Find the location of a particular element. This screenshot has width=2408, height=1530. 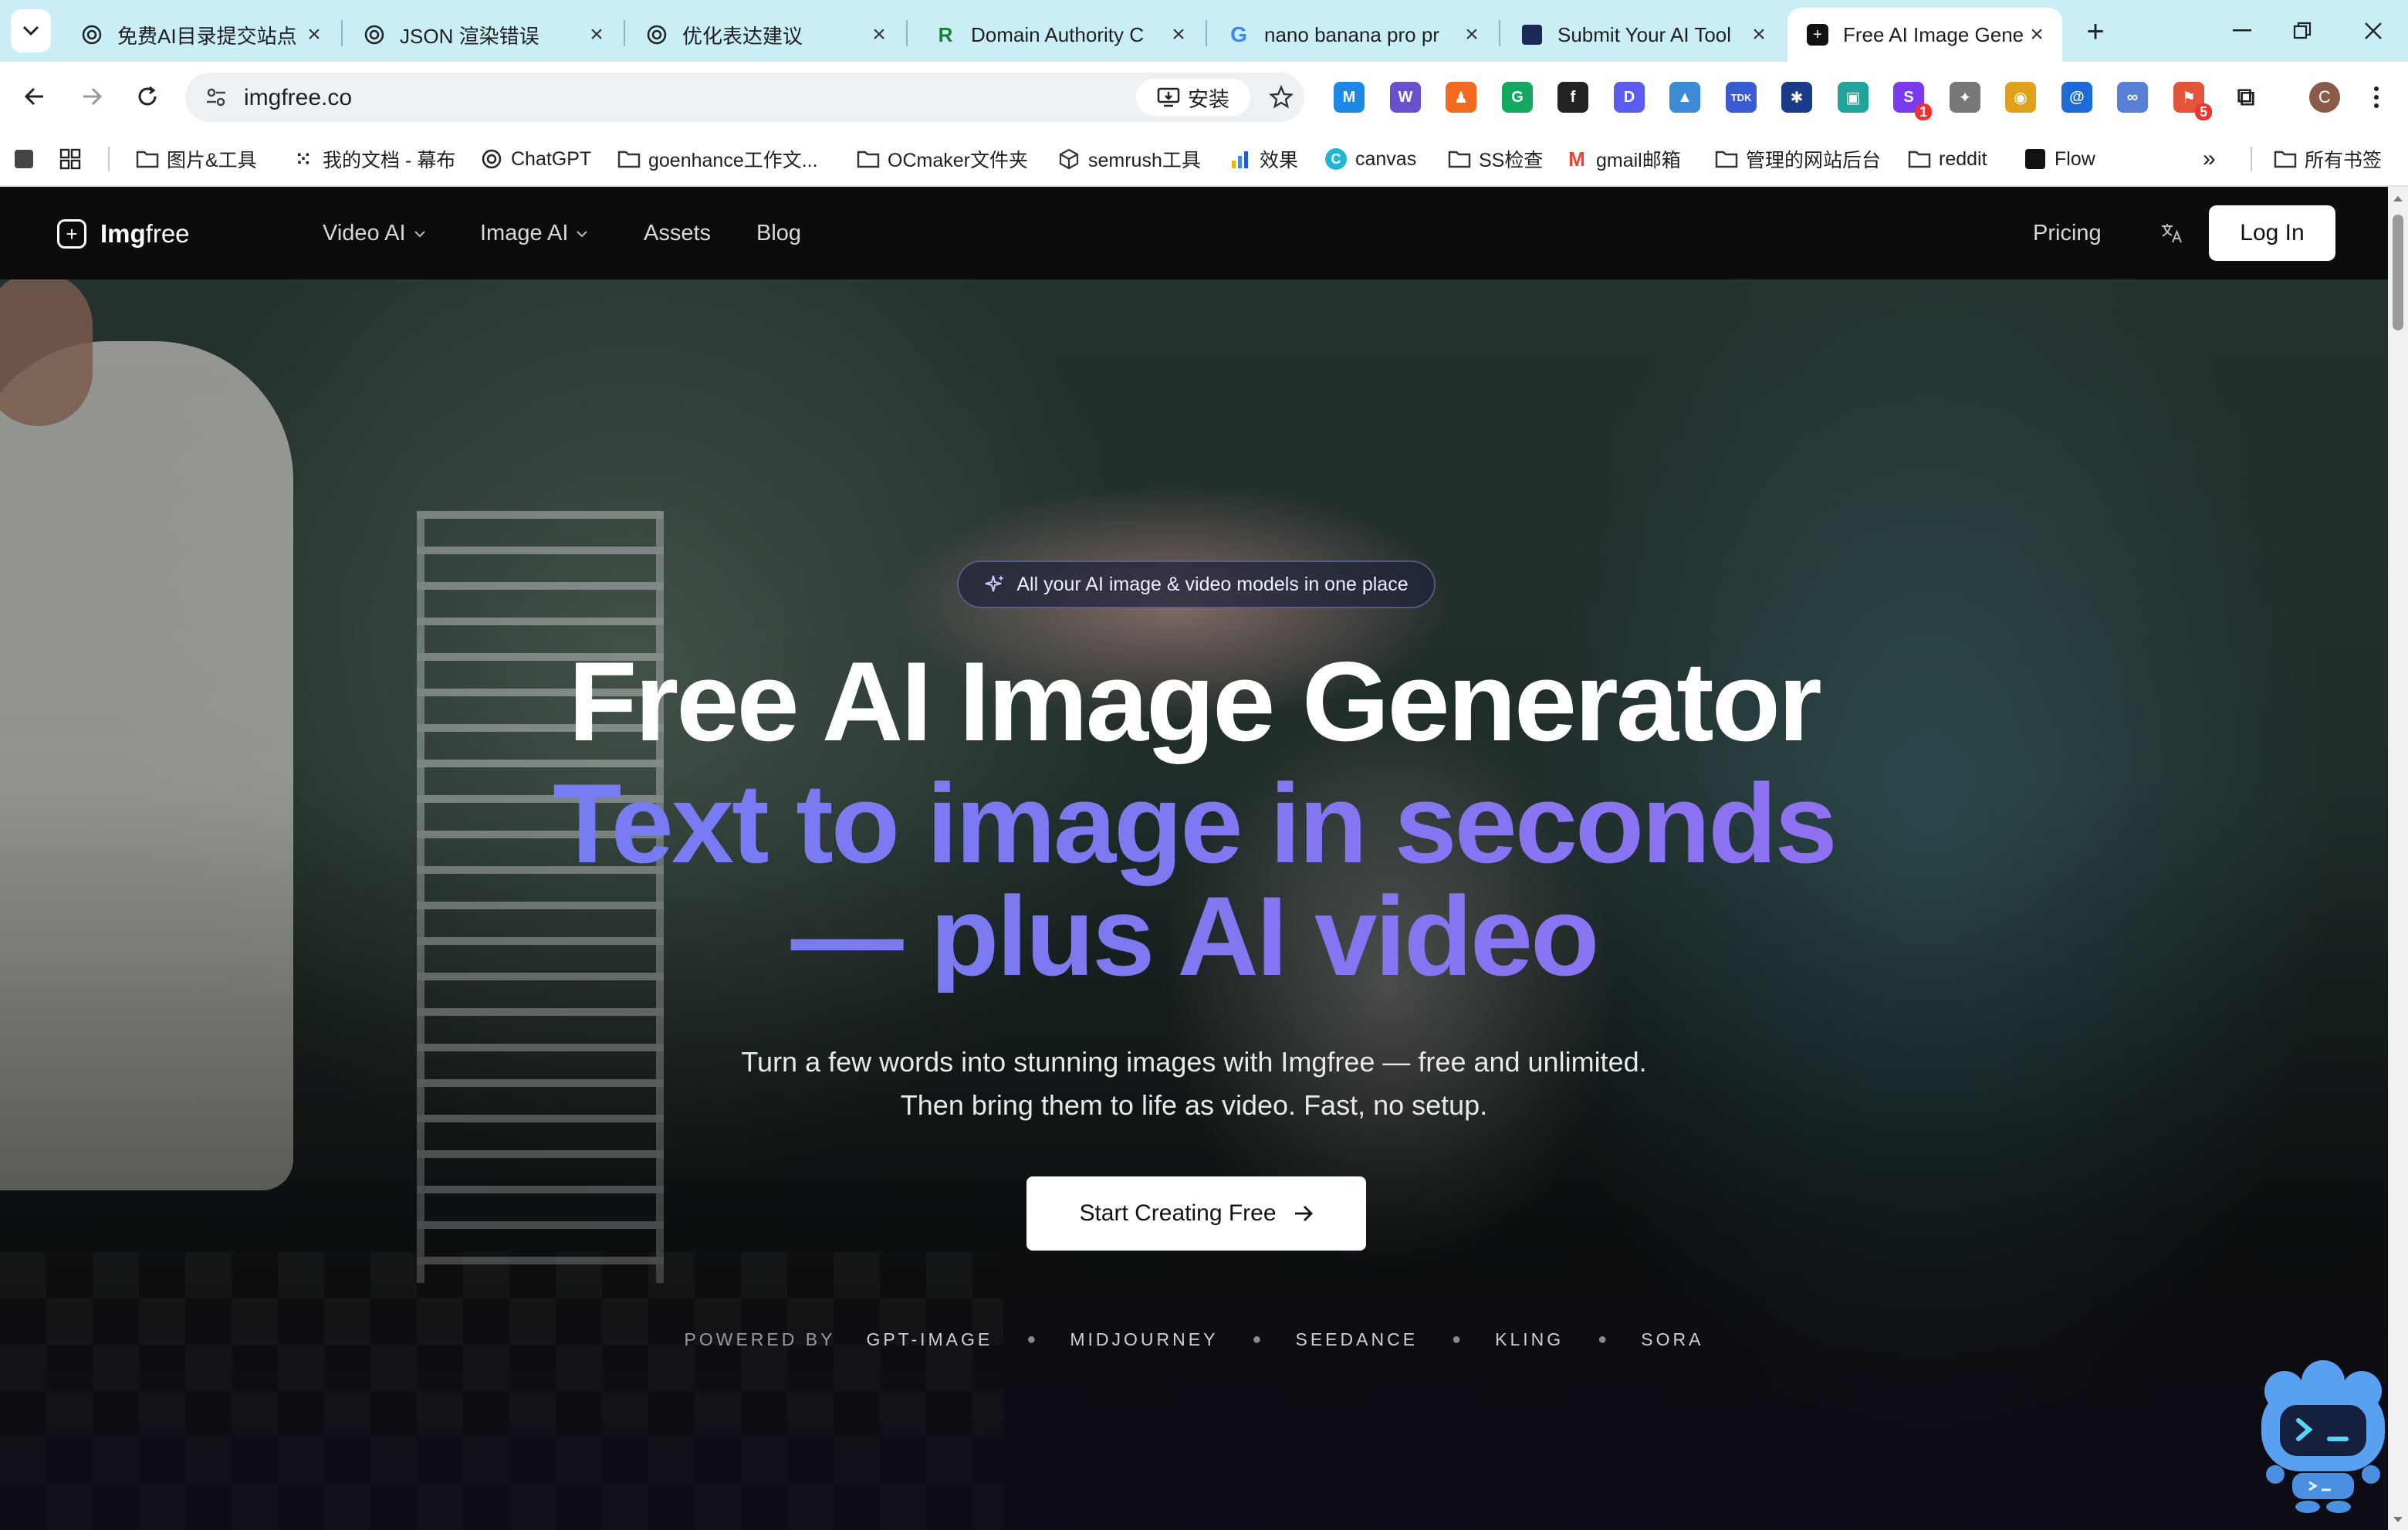

w-icon: W is located at coordinates (1405, 97).